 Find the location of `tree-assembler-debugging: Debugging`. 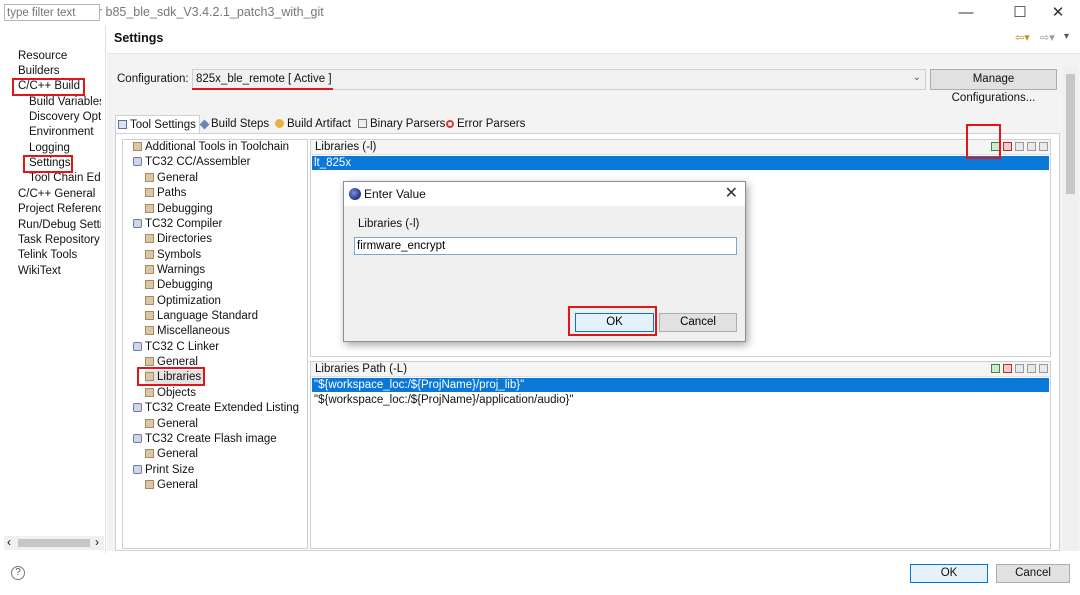

tree-assembler-debugging: Debugging is located at coordinates (179, 209).